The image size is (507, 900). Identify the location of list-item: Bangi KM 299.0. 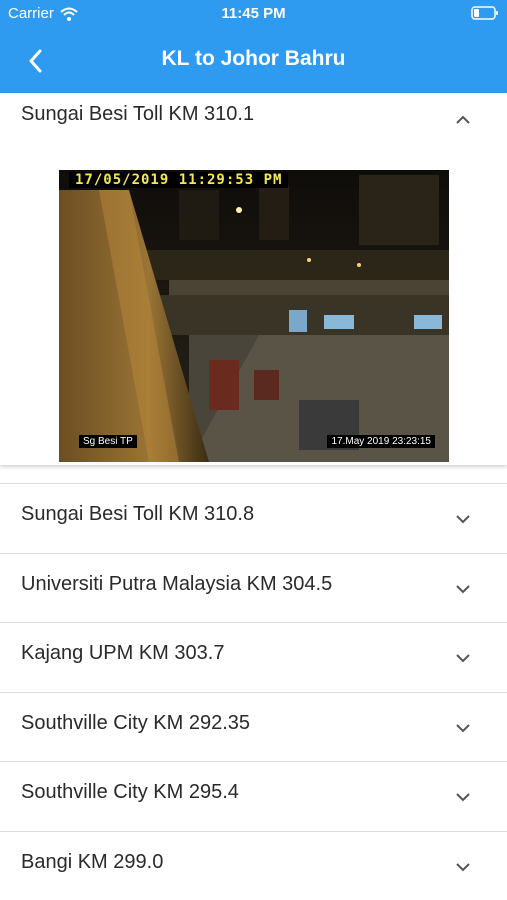
(253, 865).